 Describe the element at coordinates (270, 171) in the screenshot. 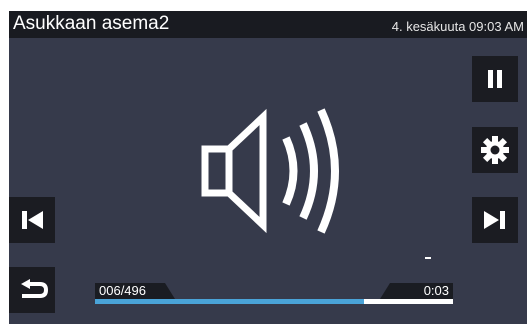

I see `speaker-volume-icon` at that location.